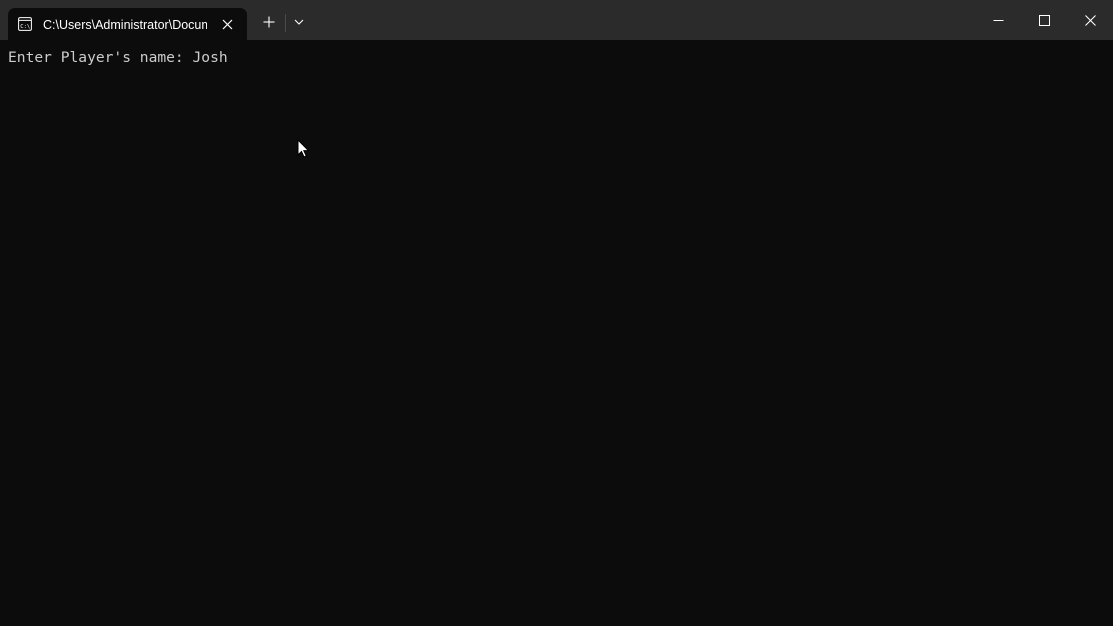 This screenshot has width=1113, height=626. I want to click on profile-dropdown-button, so click(299, 22).